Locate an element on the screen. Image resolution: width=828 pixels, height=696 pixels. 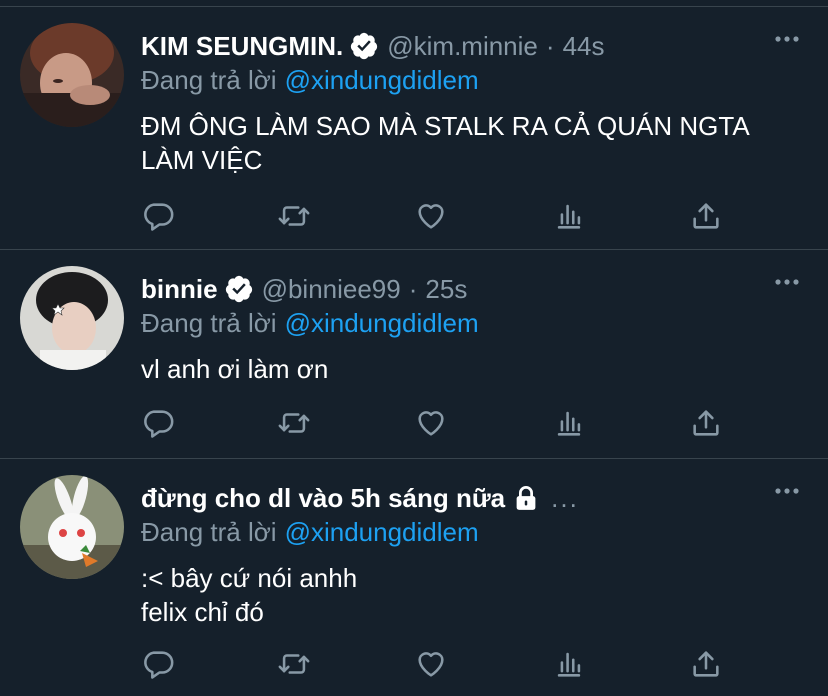
display-name: binnie is located at coordinates (179, 289).